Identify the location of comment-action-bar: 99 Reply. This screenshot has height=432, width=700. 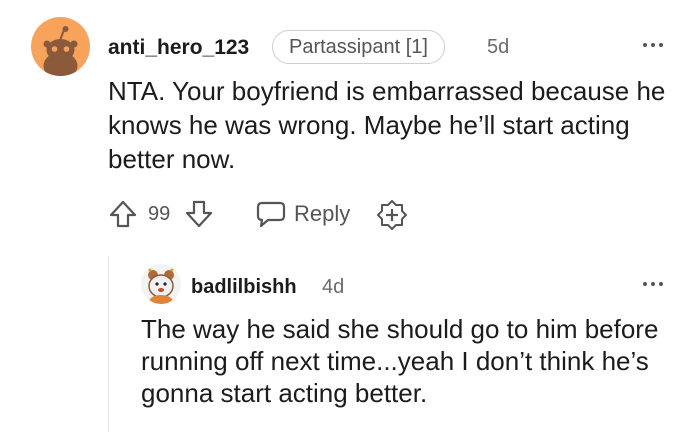
(264, 214).